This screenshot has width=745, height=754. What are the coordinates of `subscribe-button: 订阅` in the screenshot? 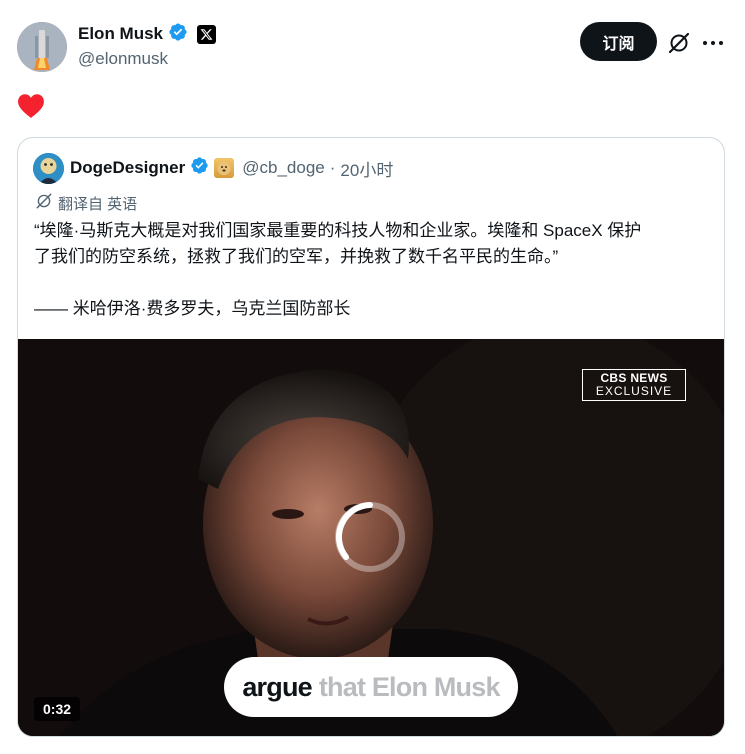 It's located at (618, 41).